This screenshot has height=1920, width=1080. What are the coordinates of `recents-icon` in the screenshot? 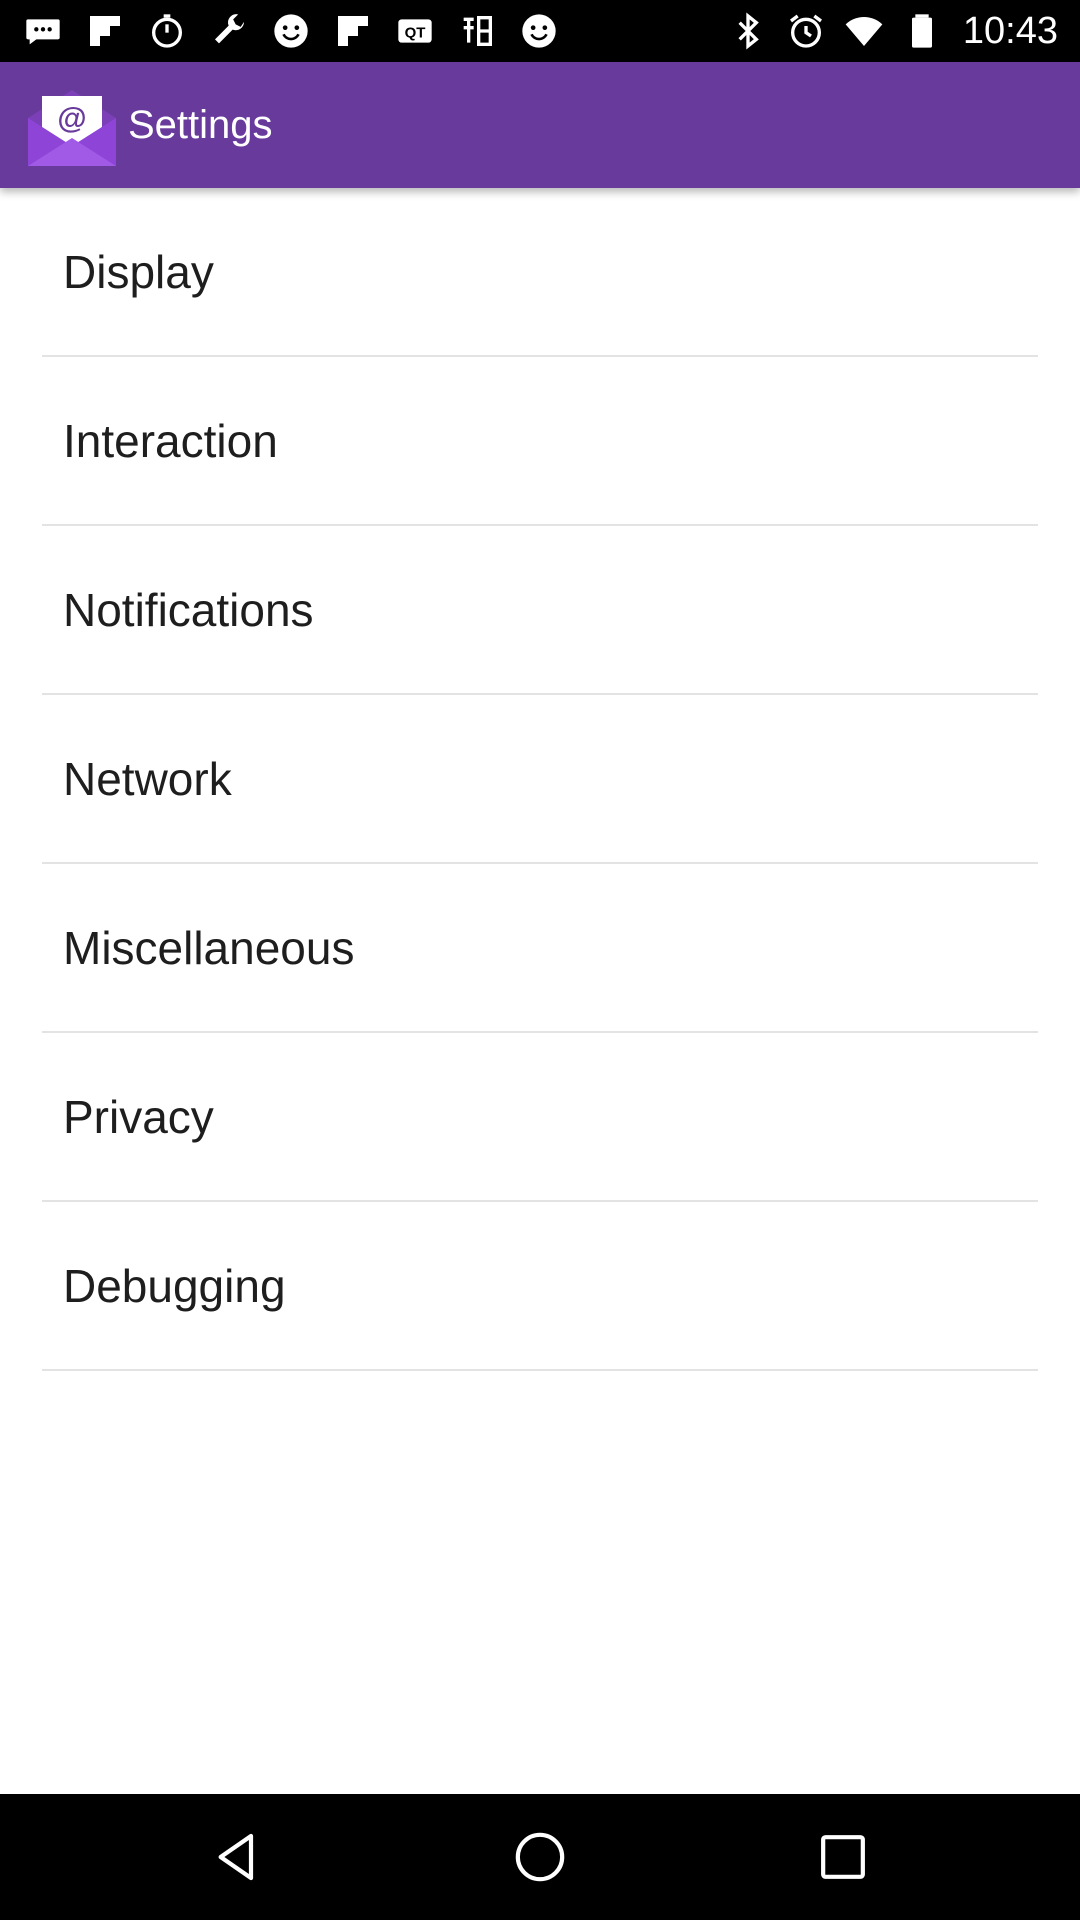 It's located at (843, 1857).